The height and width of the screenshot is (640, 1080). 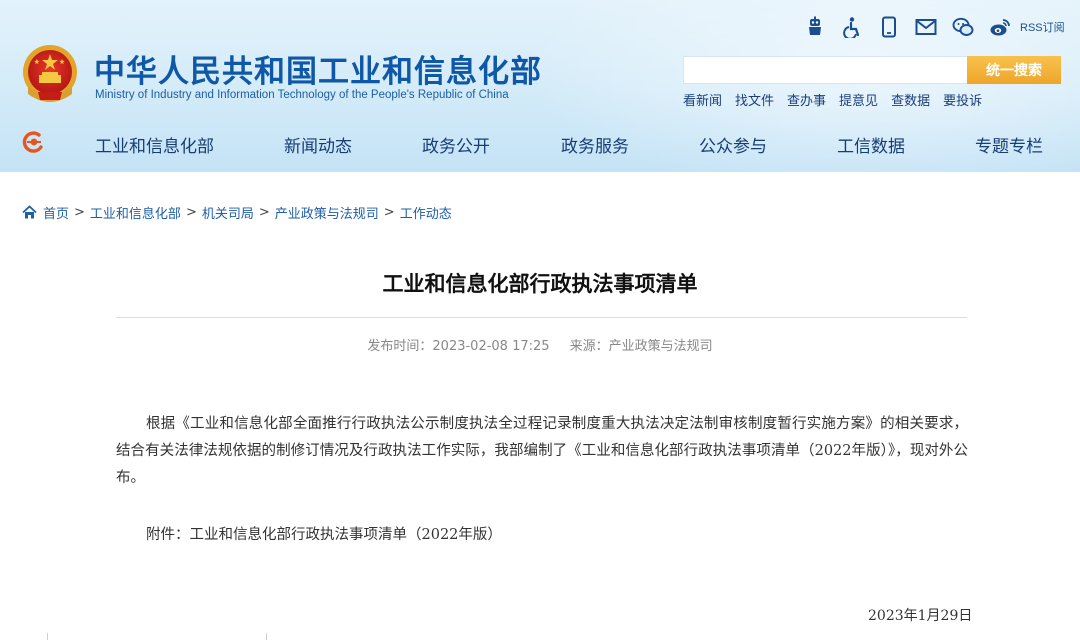 I want to click on home-icon, so click(x=29, y=212).